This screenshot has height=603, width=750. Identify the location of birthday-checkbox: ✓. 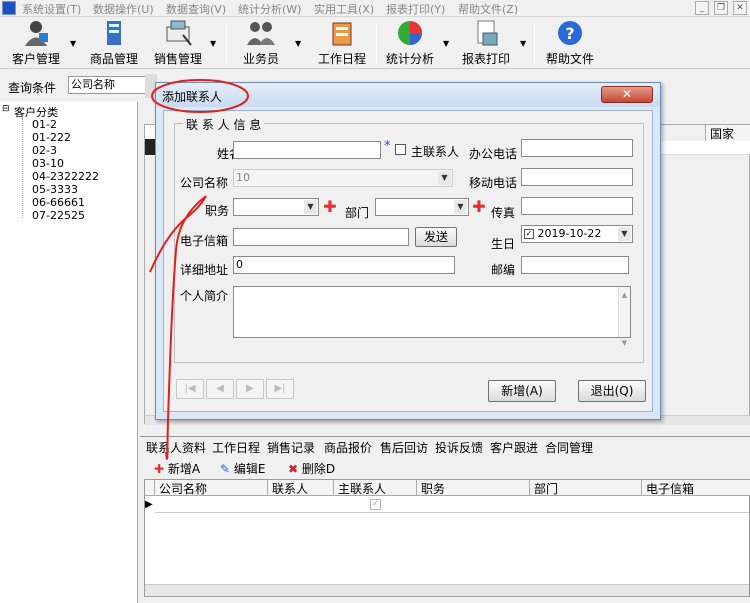
(529, 234).